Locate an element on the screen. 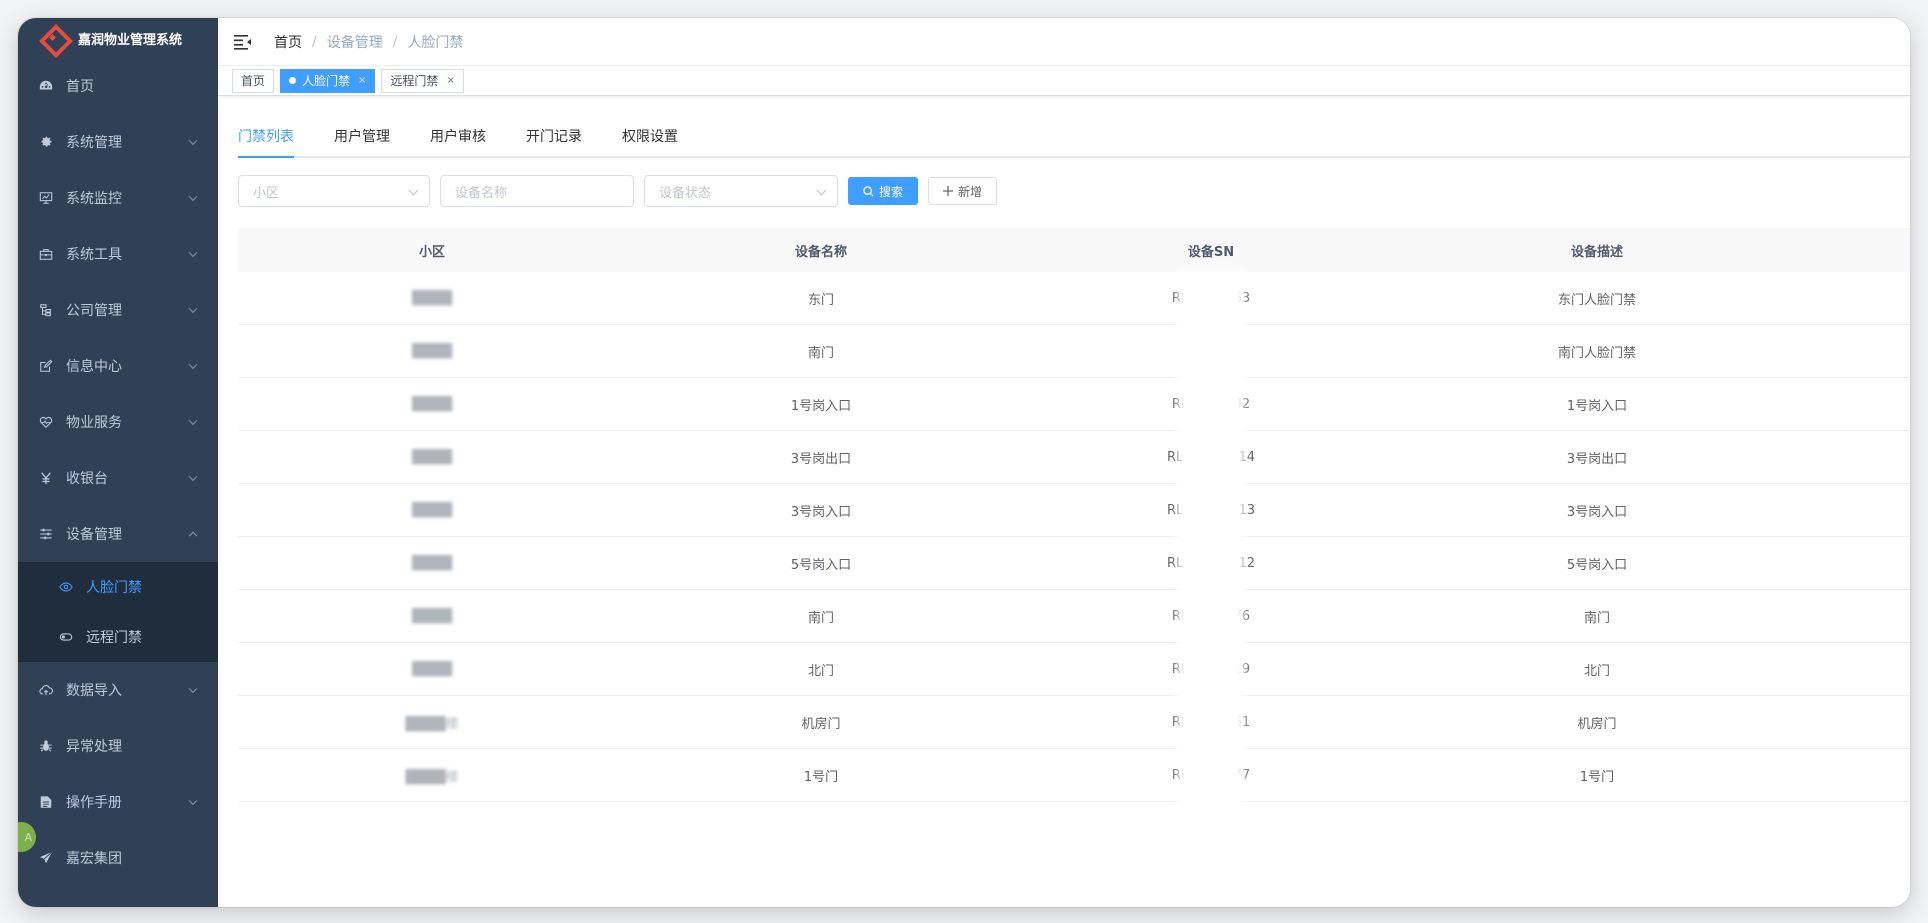  sidebar-item-bug: 异常处理 is located at coordinates (118, 746).